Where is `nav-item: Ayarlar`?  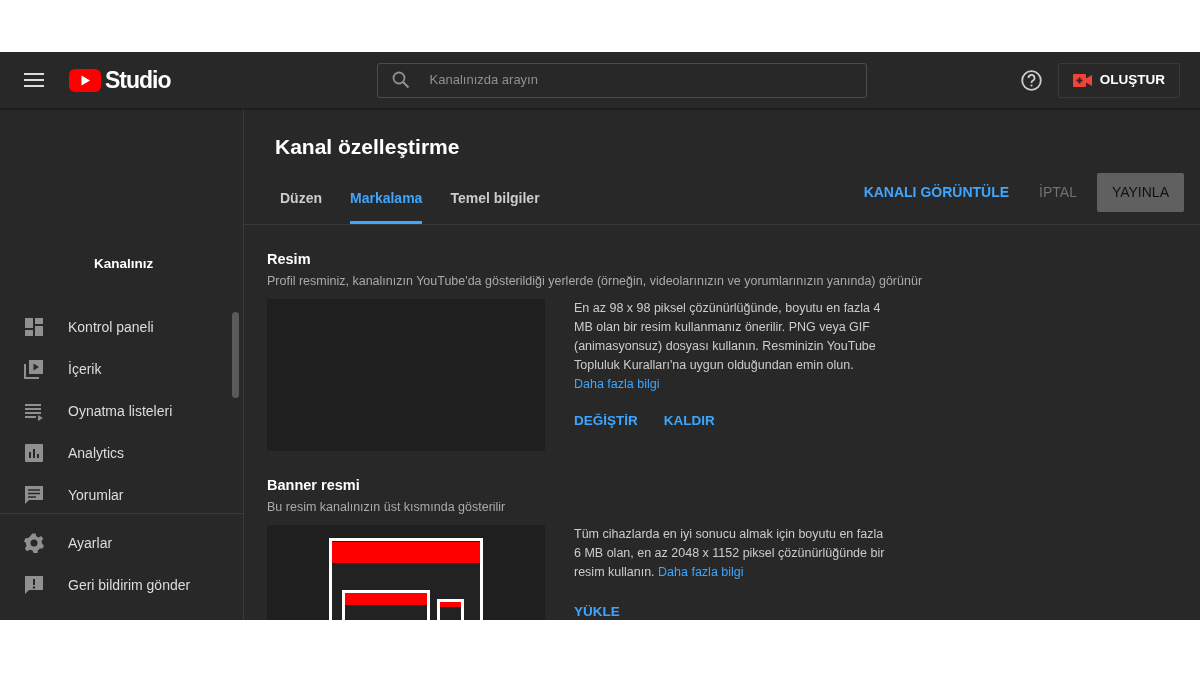 nav-item: Ayarlar is located at coordinates (90, 543).